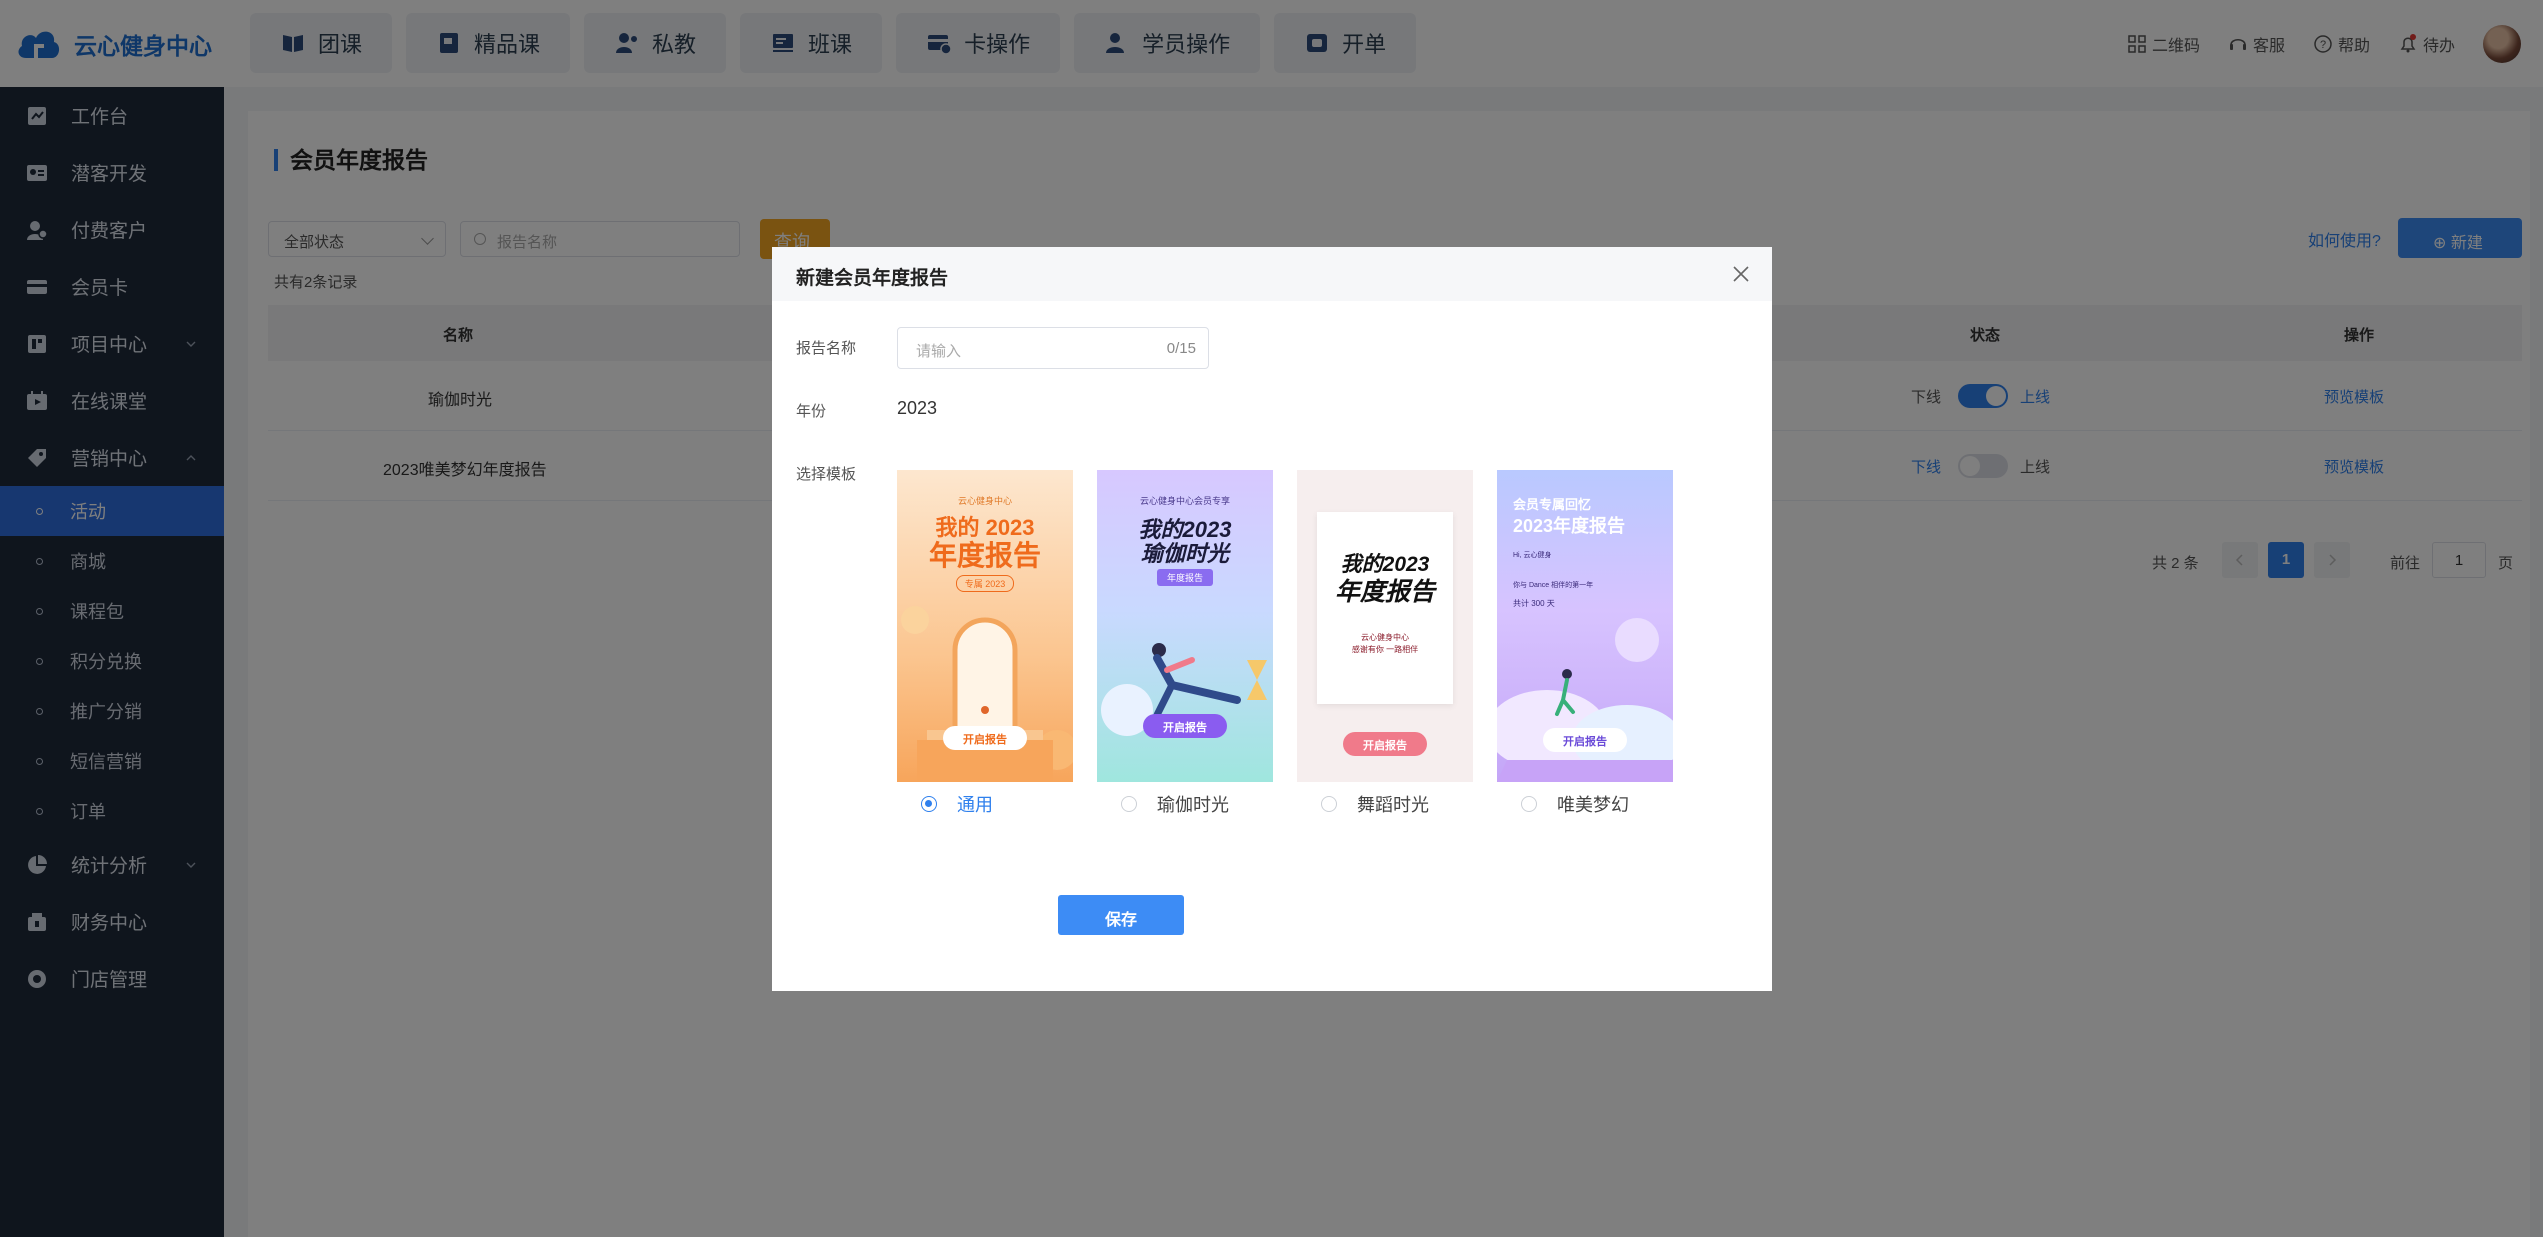 The height and width of the screenshot is (1237, 2543). I want to click on save-button: 保存, so click(1121, 915).